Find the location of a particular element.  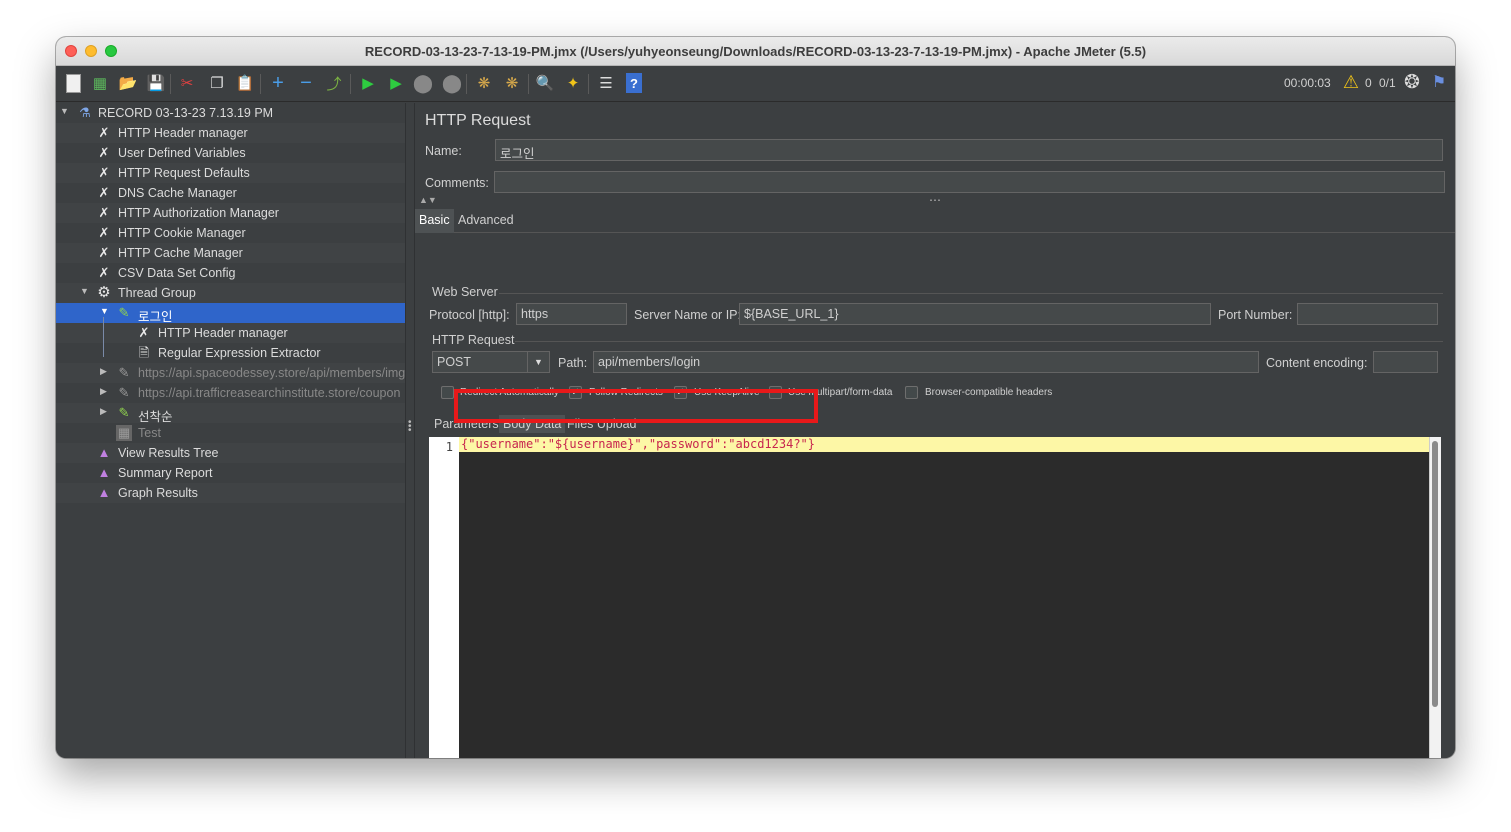

tree-item: ✗ CSV Data Set Config is located at coordinates (230, 273).